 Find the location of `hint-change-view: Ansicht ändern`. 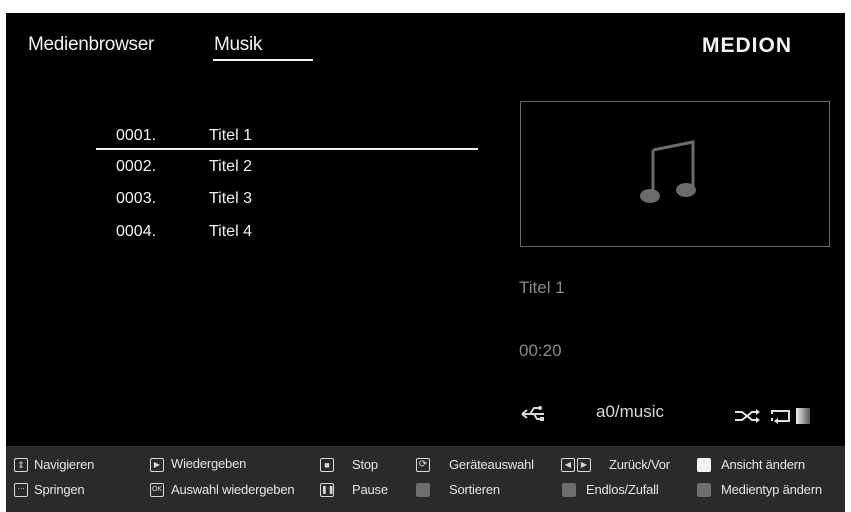

hint-change-view: Ansicht ändern is located at coordinates (763, 464).